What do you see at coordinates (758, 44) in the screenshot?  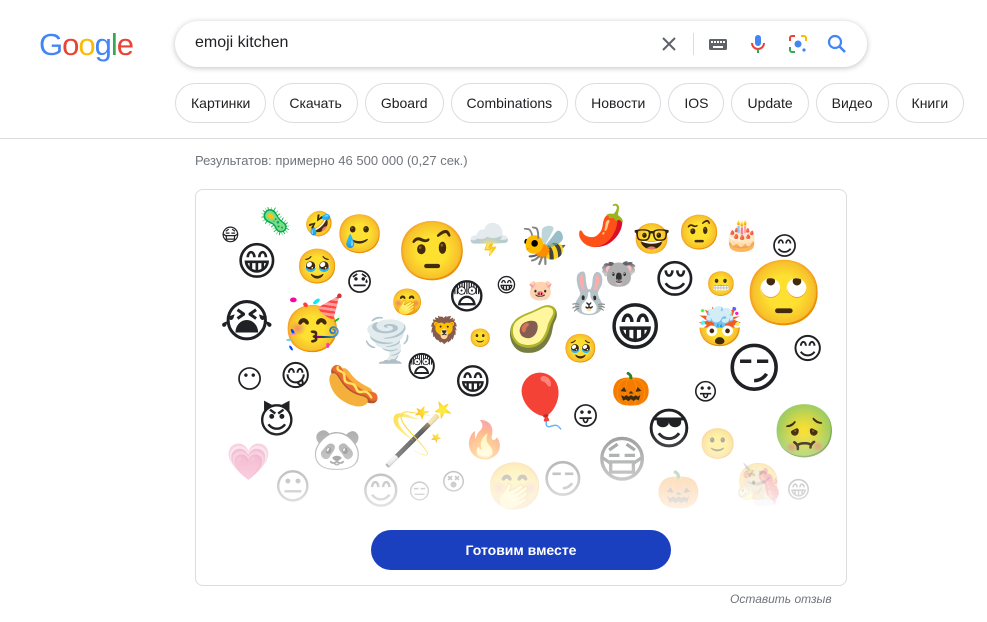 I see `microphone-icon` at bounding box center [758, 44].